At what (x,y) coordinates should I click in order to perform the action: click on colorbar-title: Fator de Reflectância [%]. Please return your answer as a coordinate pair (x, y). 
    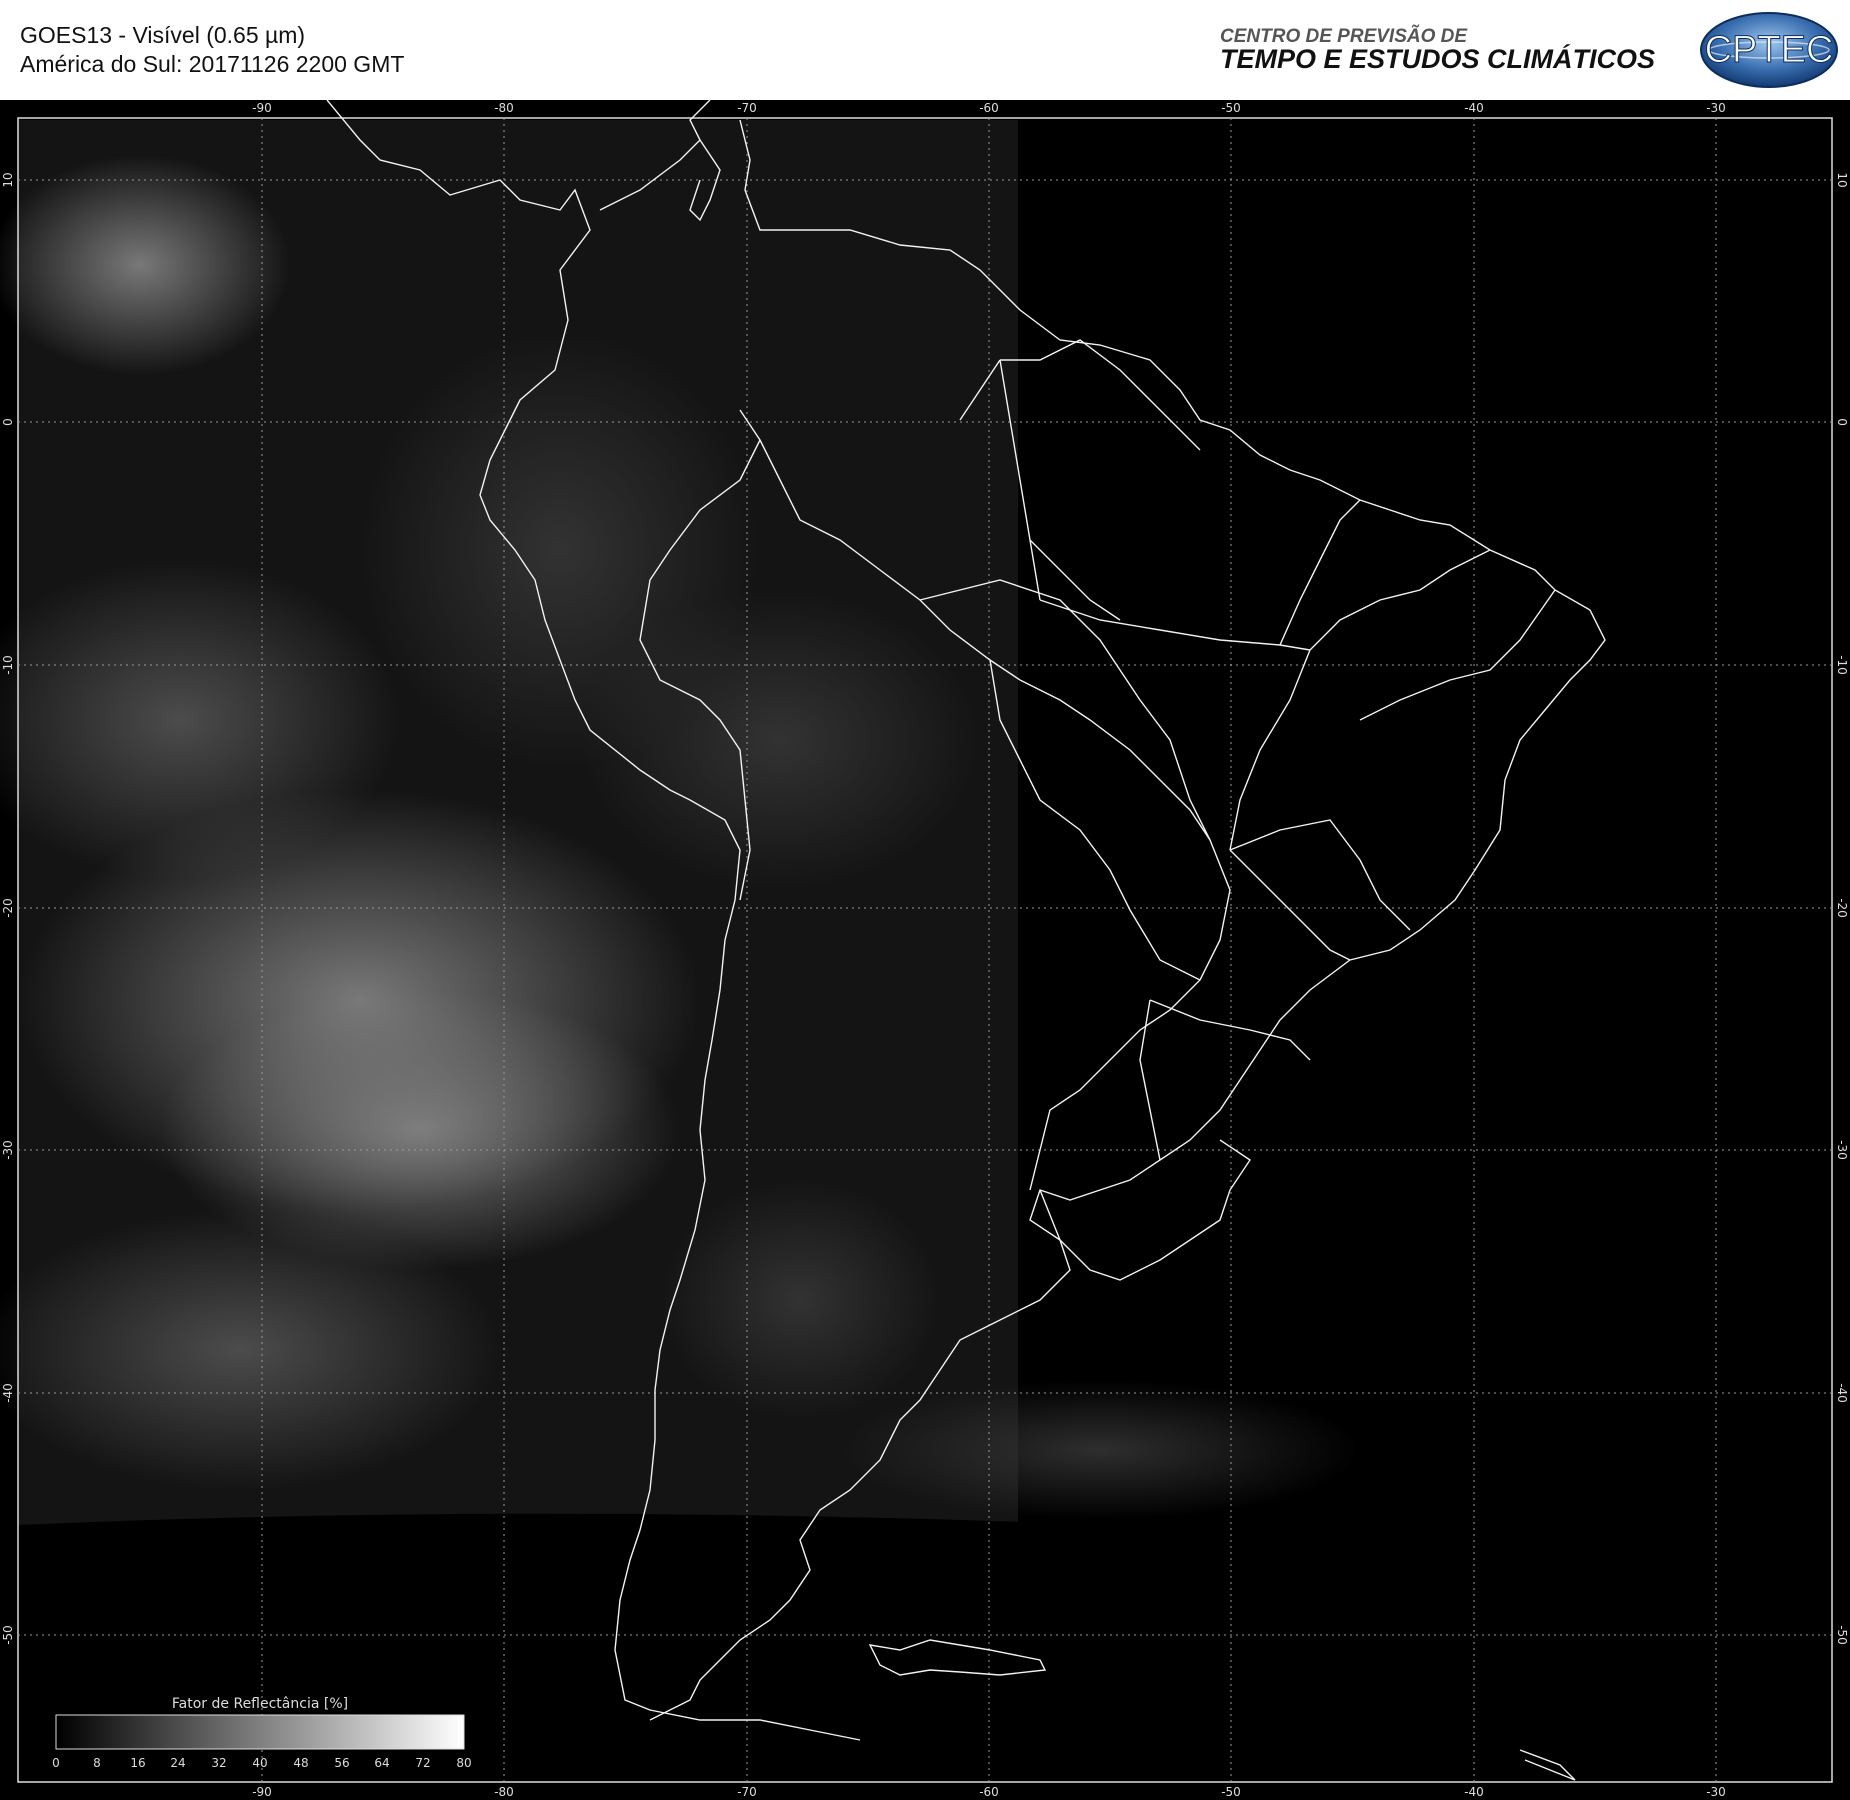
    Looking at the image, I should click on (260, 1704).